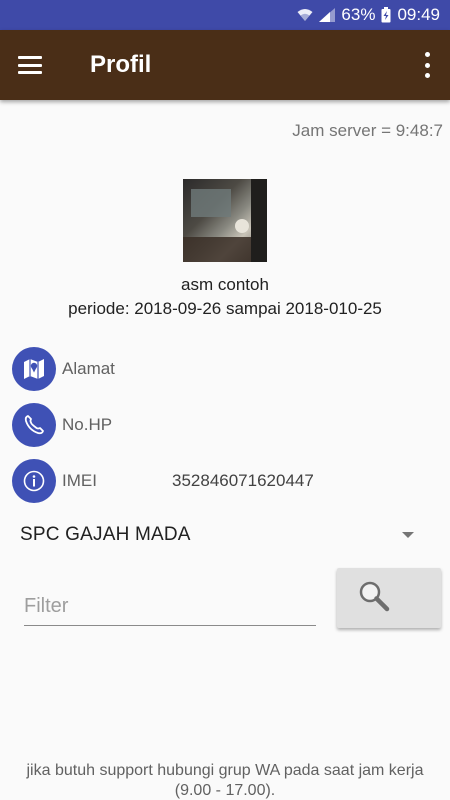 This screenshot has height=800, width=450. I want to click on info-icon, so click(34, 481).